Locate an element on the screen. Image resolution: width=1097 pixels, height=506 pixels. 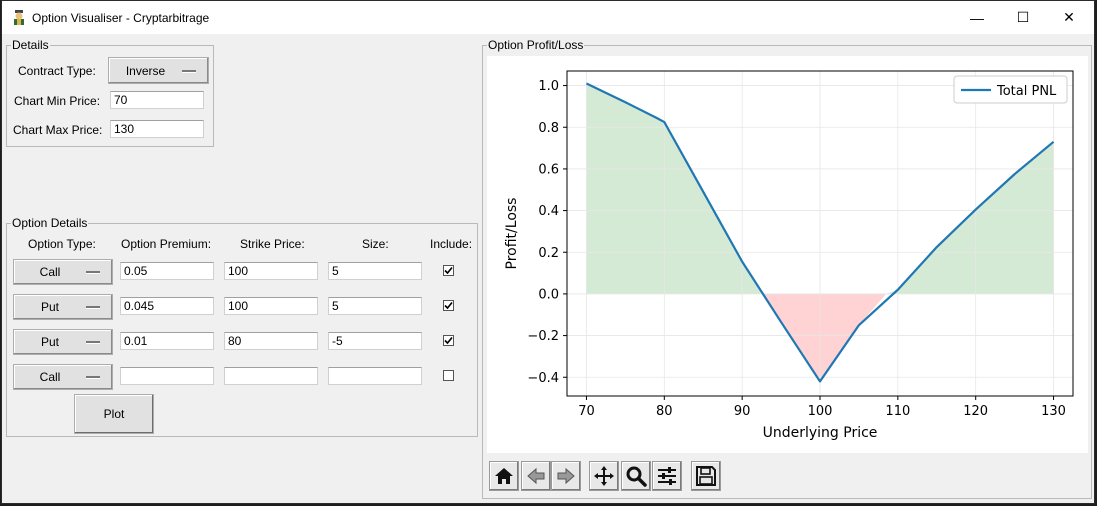
toolbar-pan-button is located at coordinates (604, 476).